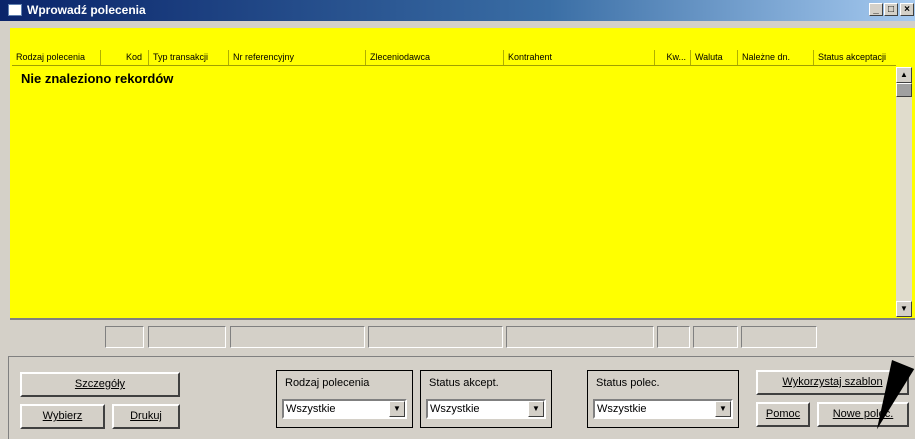 This screenshot has height=439, width=915. Describe the element at coordinates (855, 57) in the screenshot. I see `col-status-akceptacji: Status akceptacji` at that location.